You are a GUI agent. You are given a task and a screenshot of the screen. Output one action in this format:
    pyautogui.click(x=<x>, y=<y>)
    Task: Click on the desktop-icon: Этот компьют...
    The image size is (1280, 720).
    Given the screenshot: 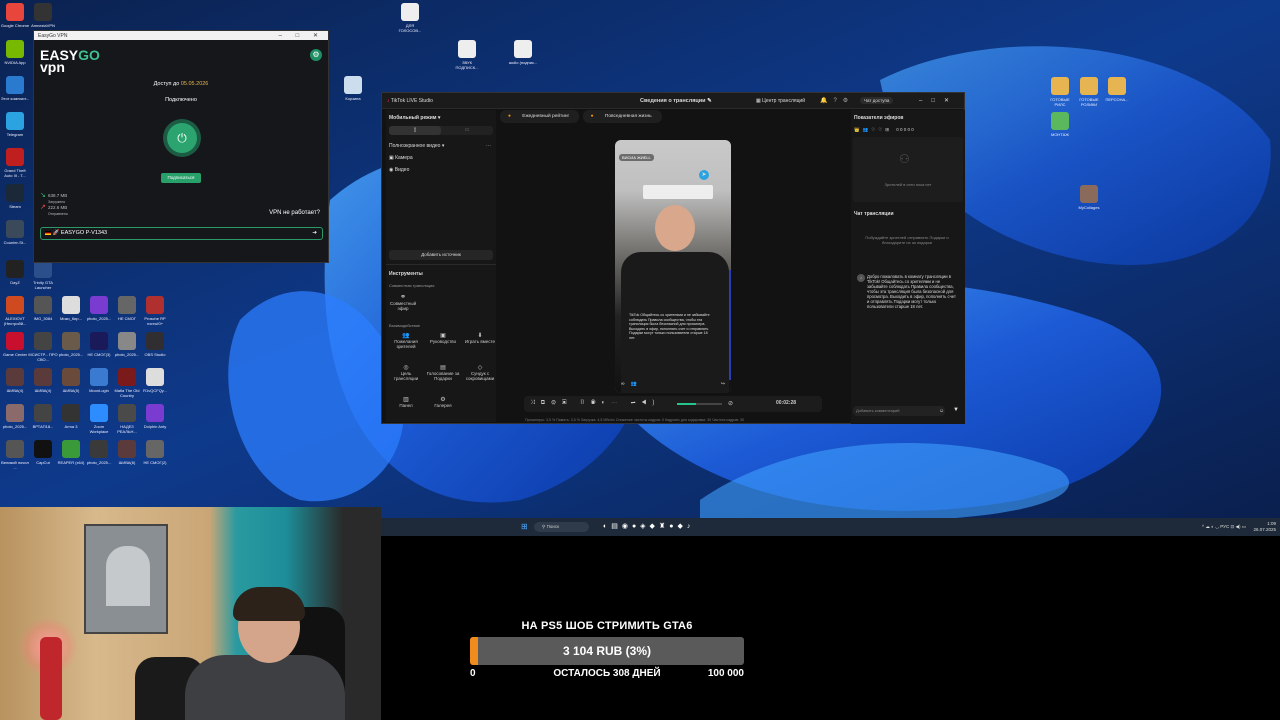 What is the action you would take?
    pyautogui.click(x=15, y=91)
    